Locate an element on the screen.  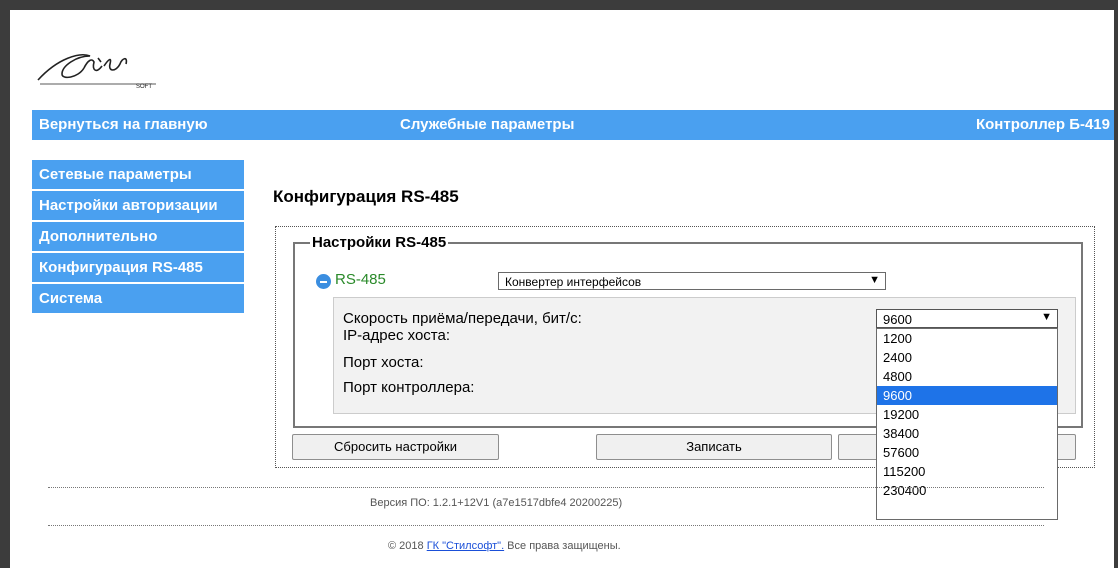
controller-port-label: Порт контроллера: is located at coordinates (409, 387).